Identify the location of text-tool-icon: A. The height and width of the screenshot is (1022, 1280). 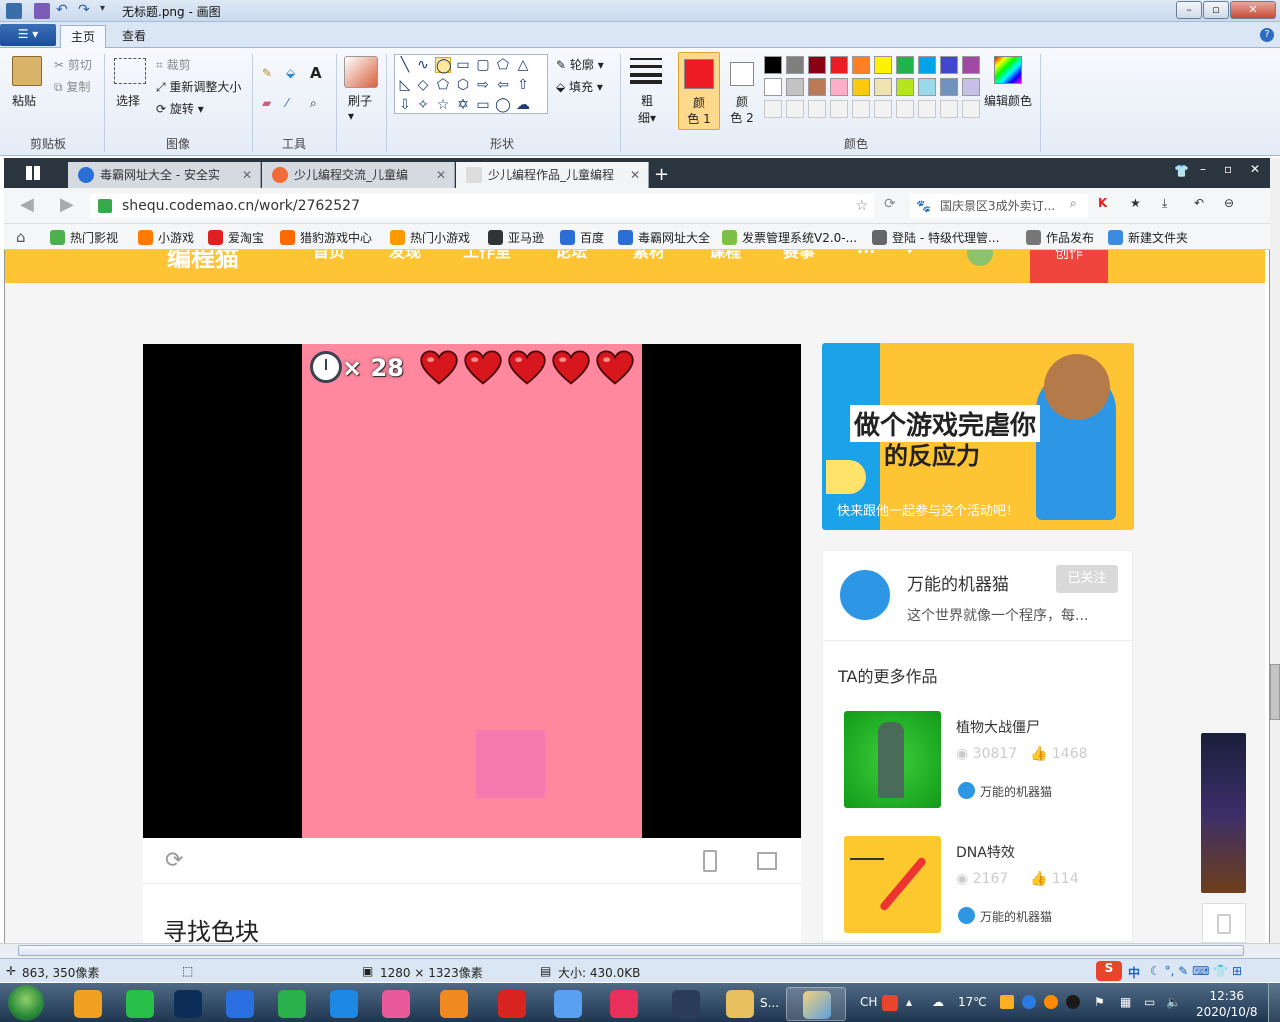
(316, 73).